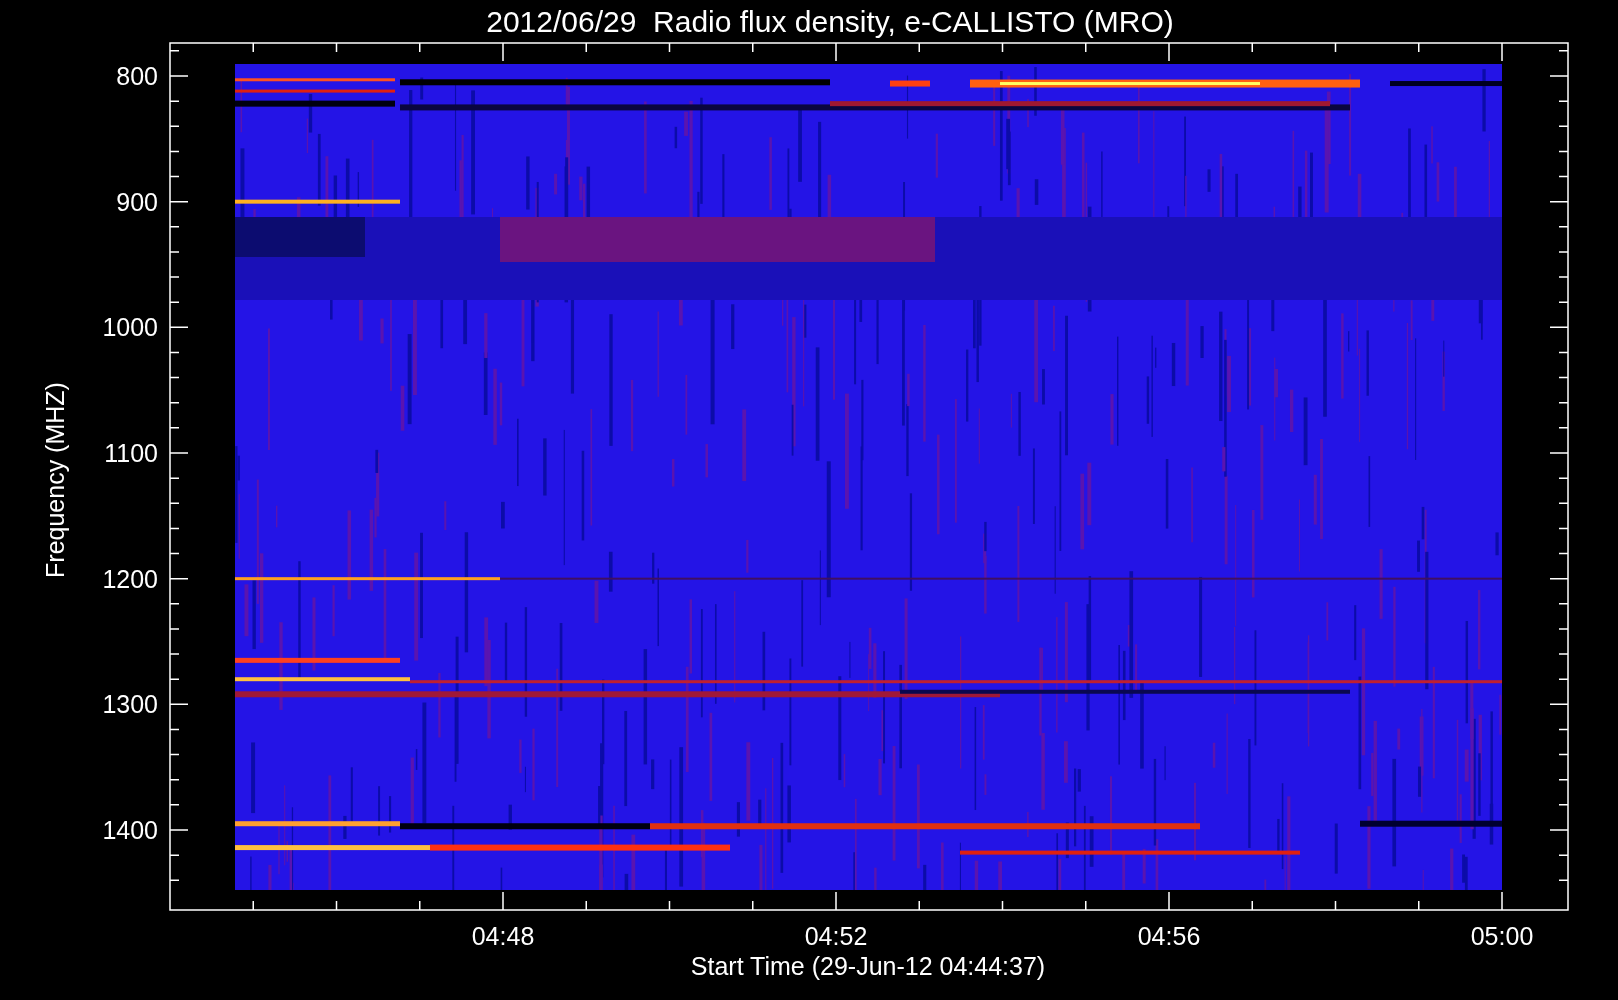 This screenshot has height=1000, width=1618. I want to click on y-tick-label: 1100, so click(131, 453).